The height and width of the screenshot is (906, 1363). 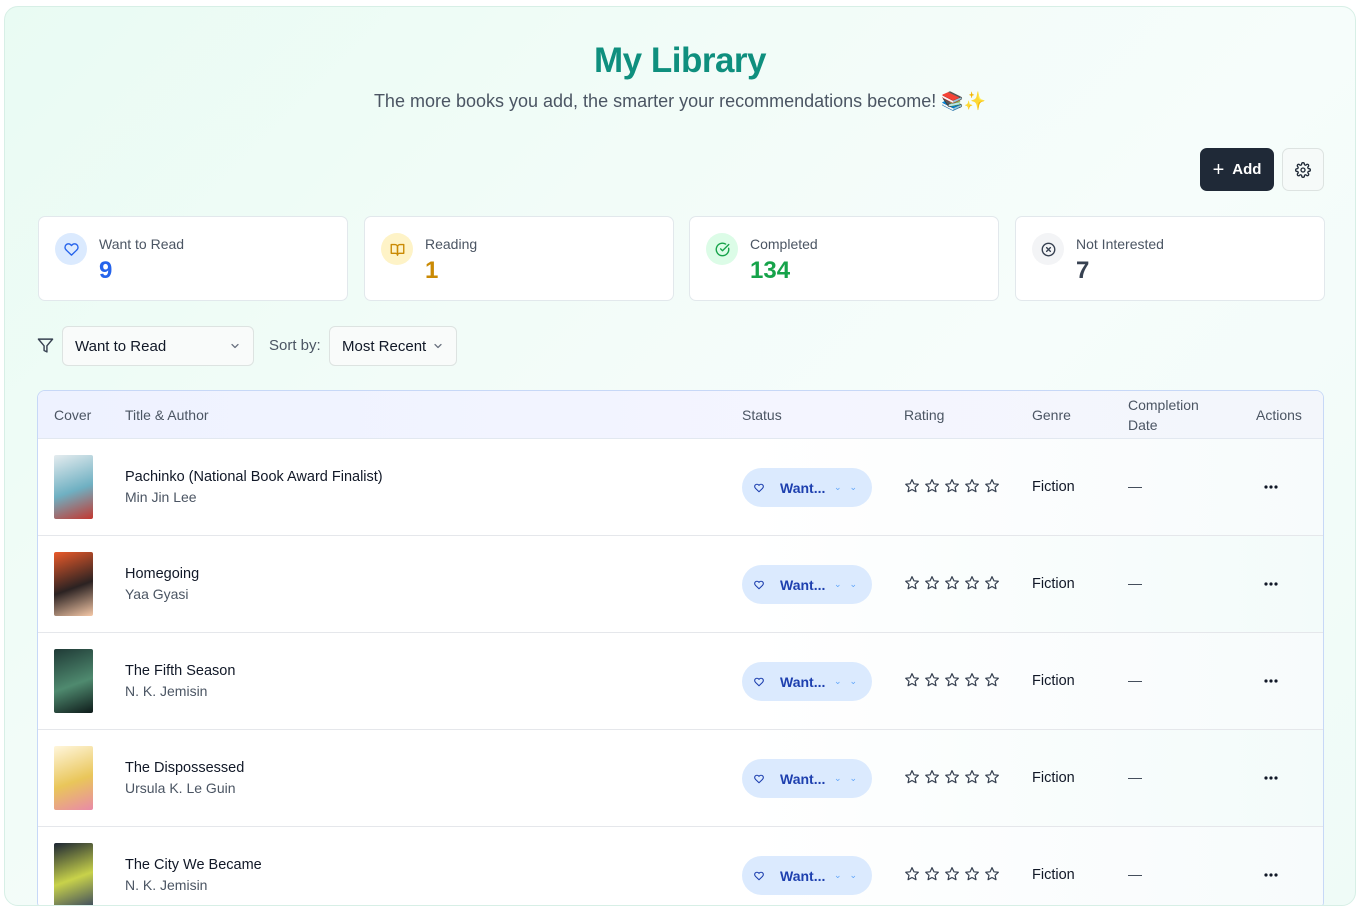 I want to click on plus-icon: +, so click(x=1218, y=169).